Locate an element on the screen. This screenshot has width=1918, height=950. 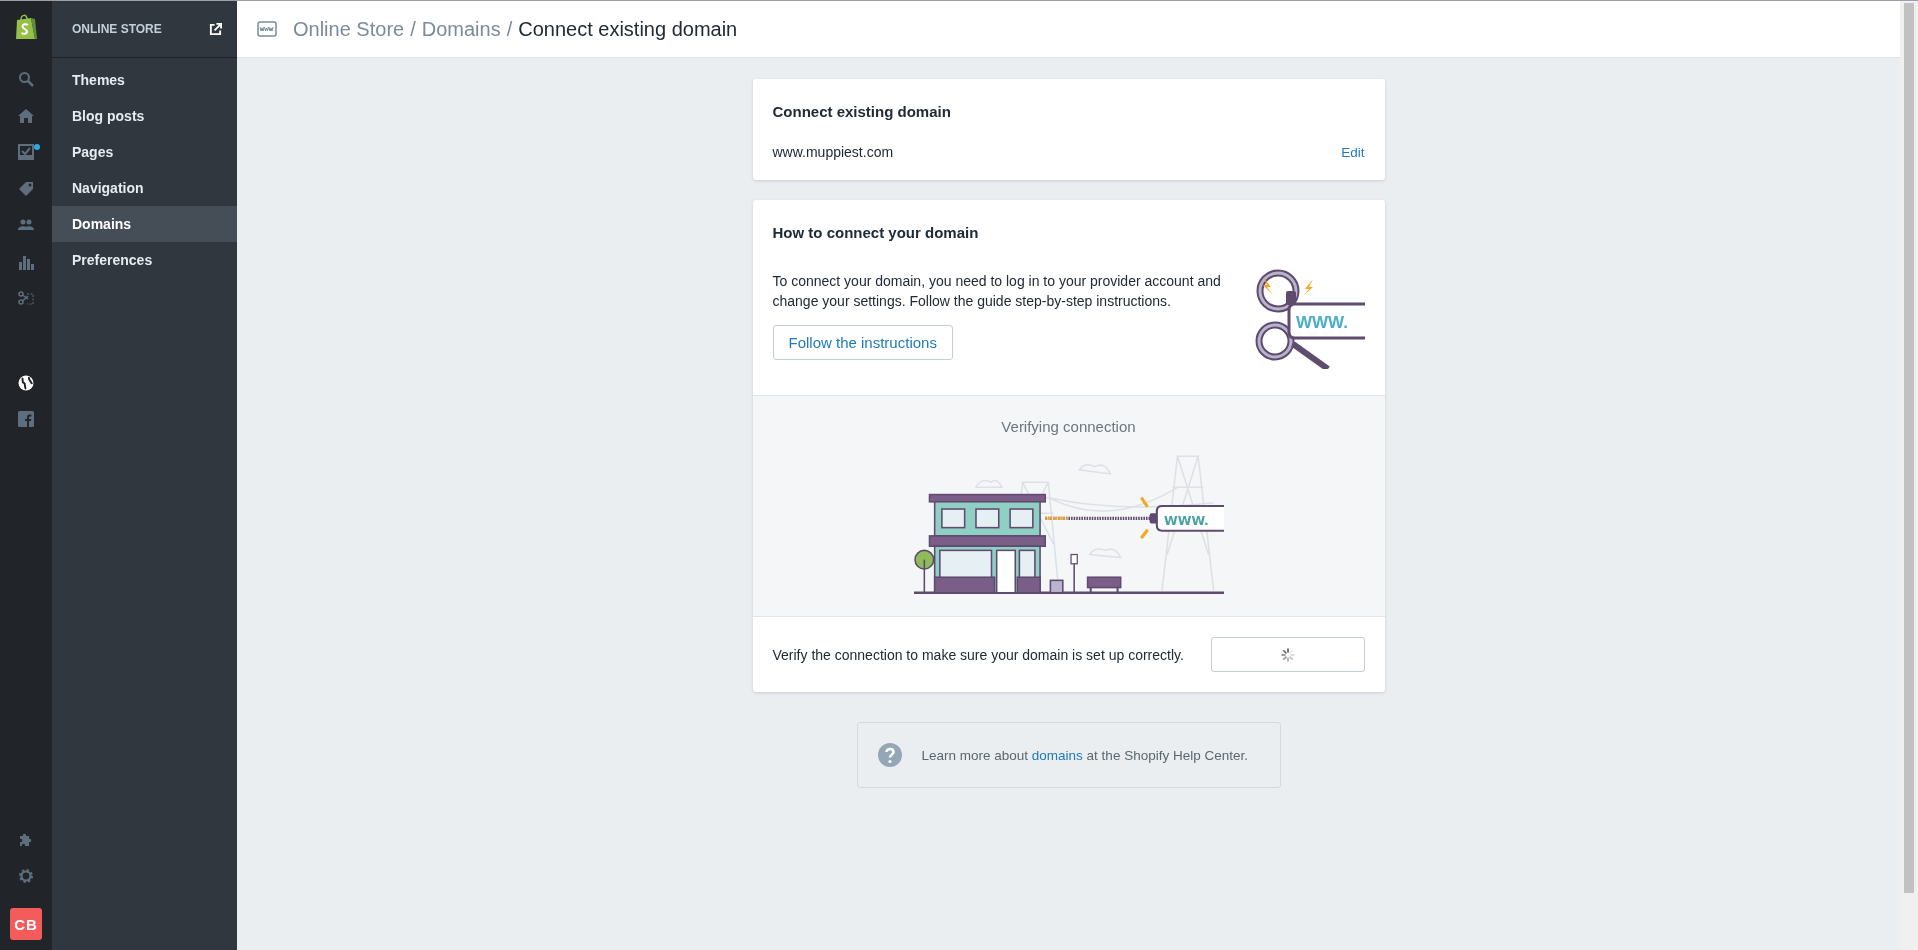
verify-button is located at coordinates (1287, 654).